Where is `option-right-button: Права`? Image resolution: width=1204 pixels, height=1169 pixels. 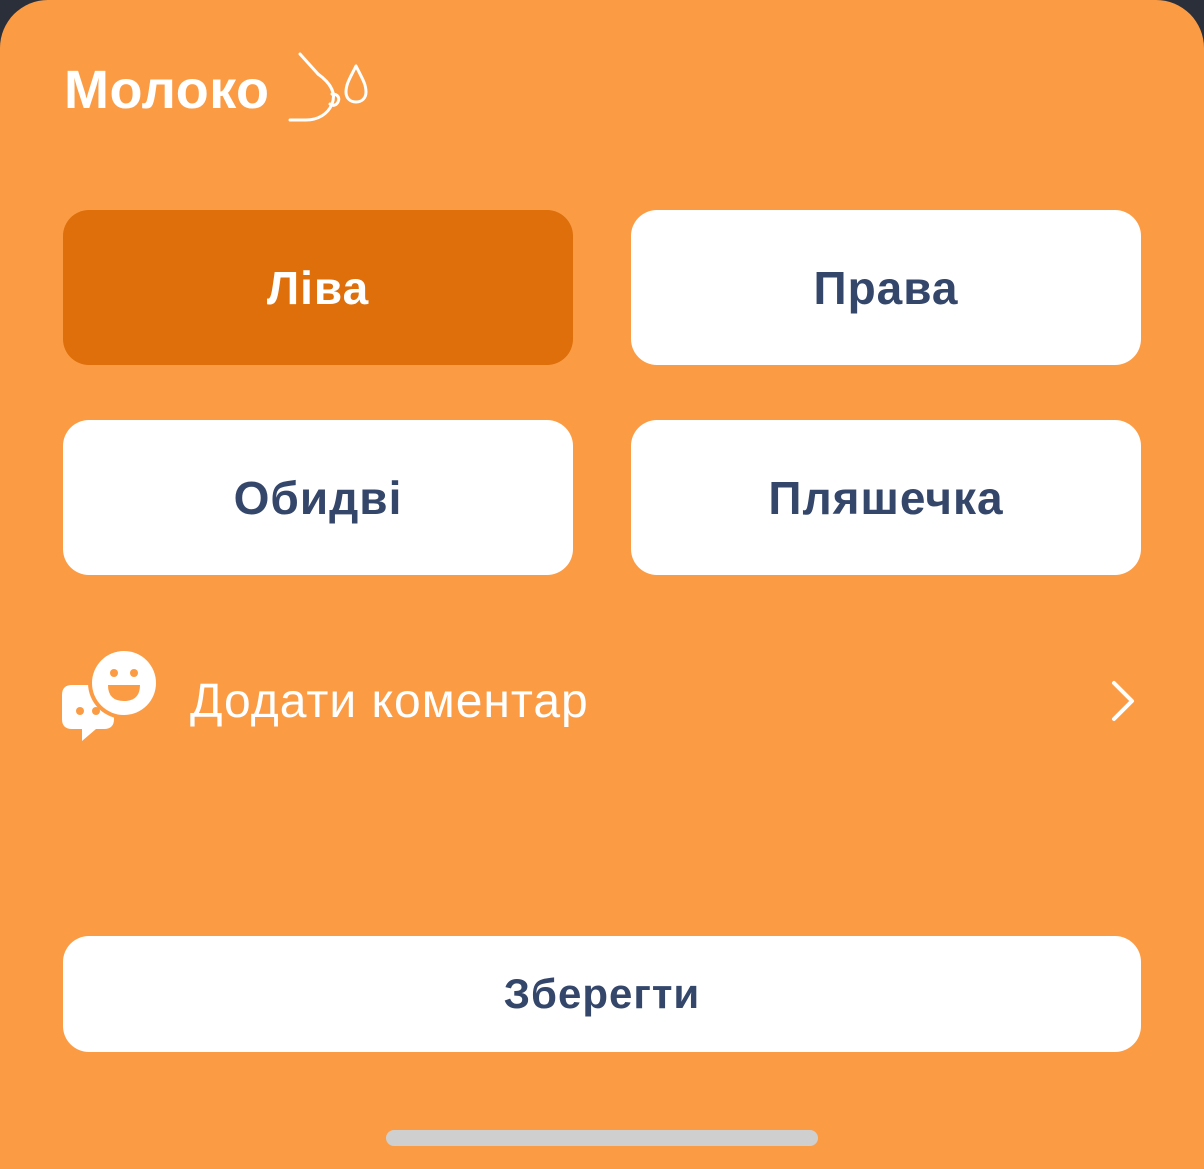
option-right-button: Права is located at coordinates (886, 287).